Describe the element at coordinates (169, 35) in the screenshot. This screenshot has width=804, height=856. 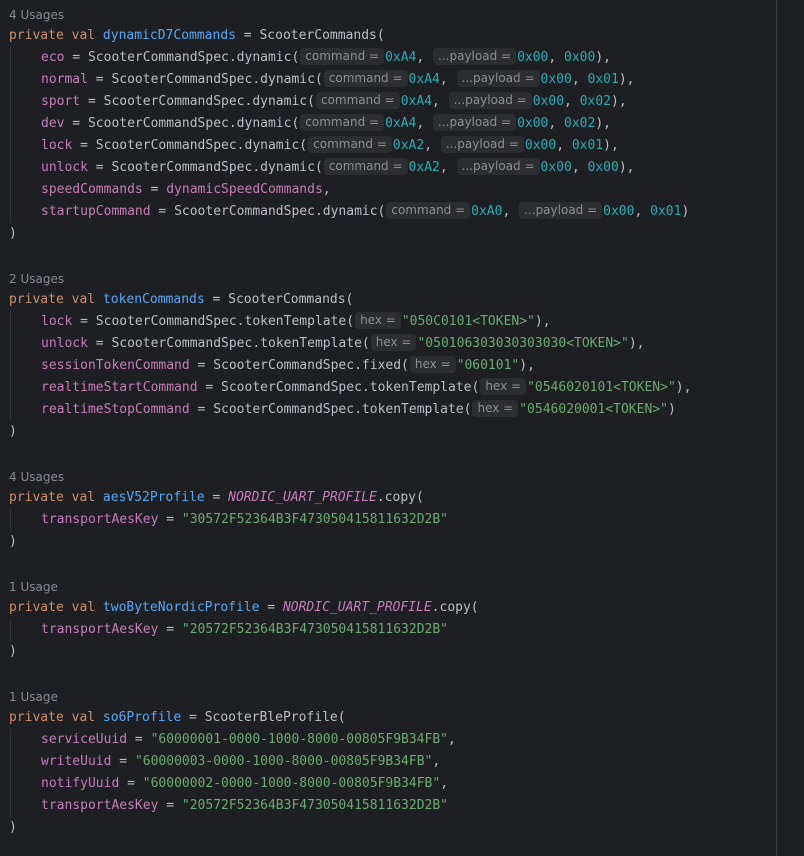
I see `declaration-name: dynamicD7Commands` at that location.